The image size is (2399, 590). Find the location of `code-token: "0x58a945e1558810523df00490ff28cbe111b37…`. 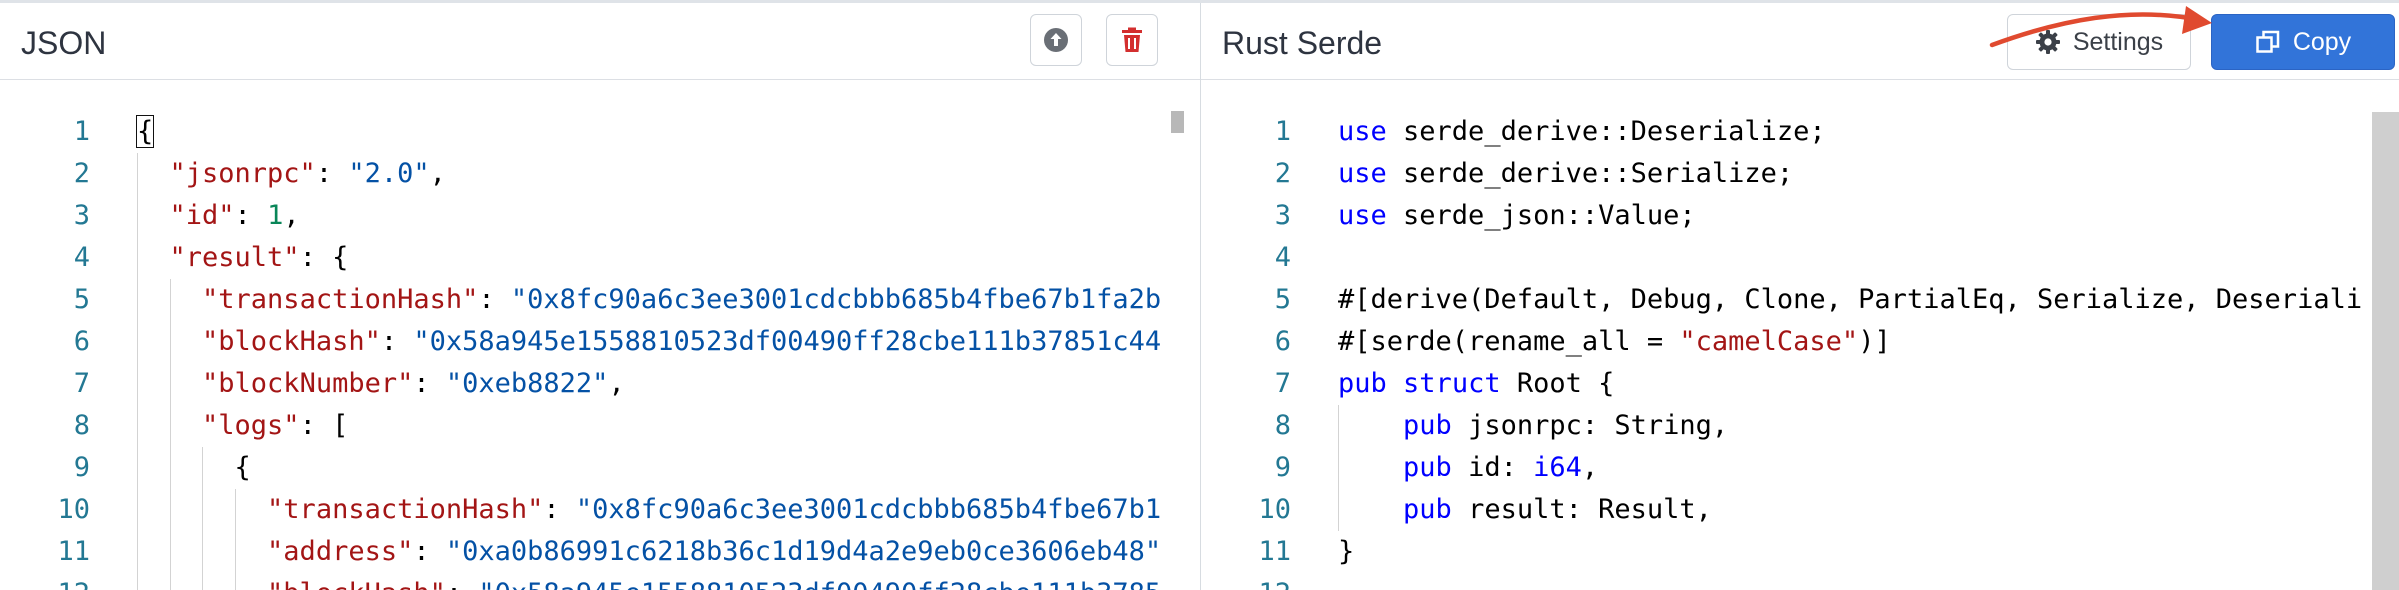

code-token: "0x58a945e1558810523df00490ff28cbe111b37… is located at coordinates (819, 584).